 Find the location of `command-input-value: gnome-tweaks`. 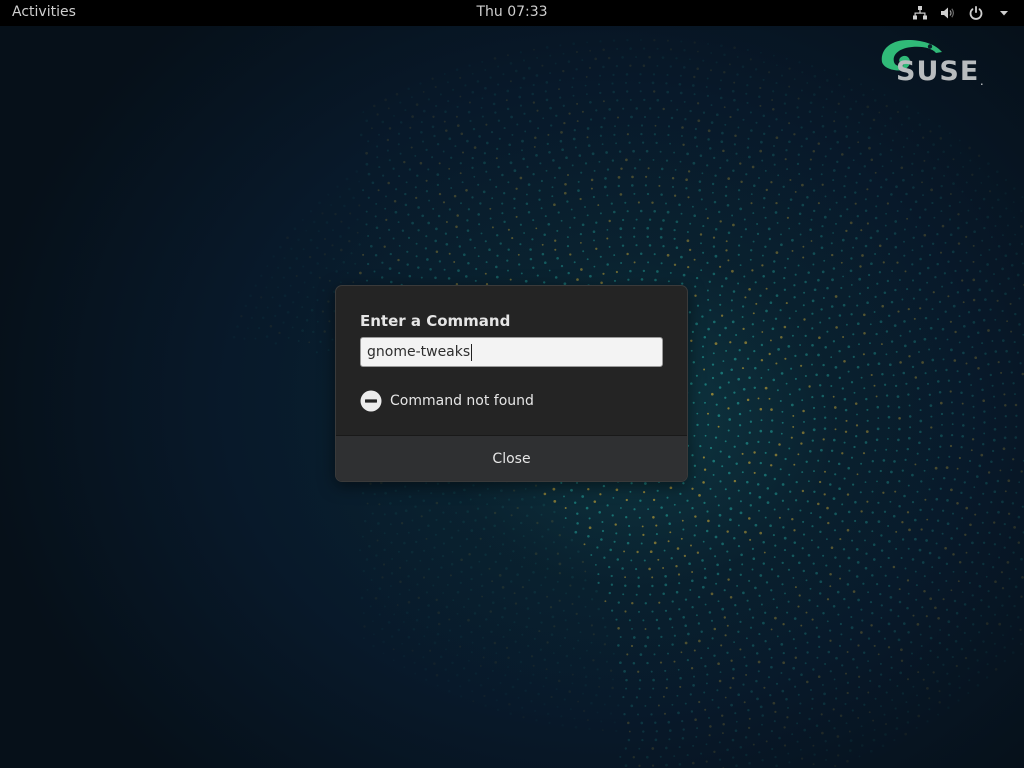

command-input-value: gnome-tweaks is located at coordinates (419, 352).